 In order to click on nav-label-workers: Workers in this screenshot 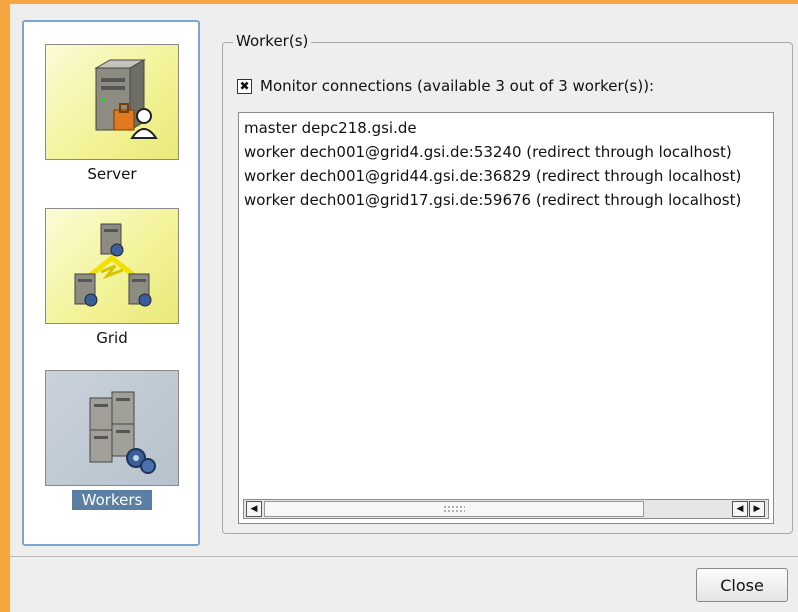, I will do `click(112, 500)`.